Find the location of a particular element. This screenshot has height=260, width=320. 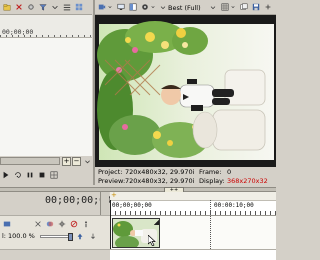

preview-label: Preview: is located at coordinates (112, 181).